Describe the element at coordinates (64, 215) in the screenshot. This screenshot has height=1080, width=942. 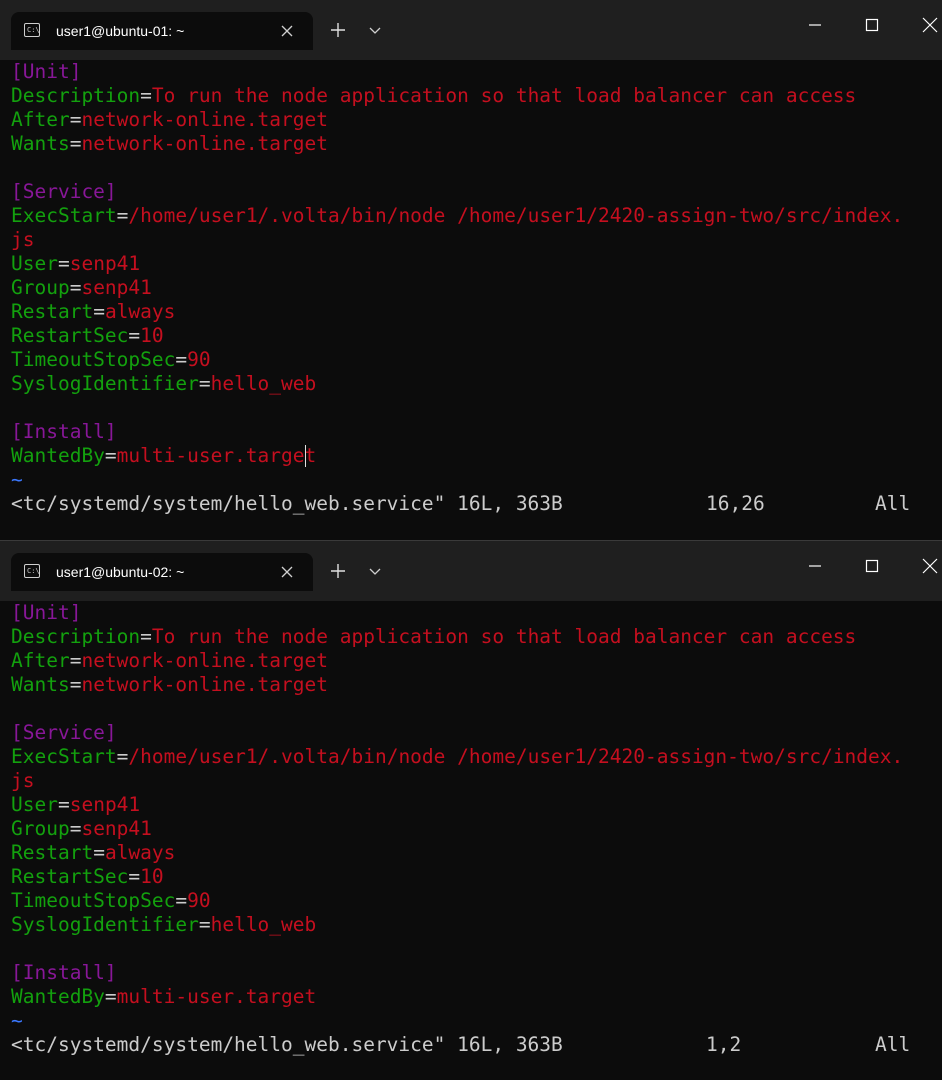
I see `config-key: ExecStart` at that location.